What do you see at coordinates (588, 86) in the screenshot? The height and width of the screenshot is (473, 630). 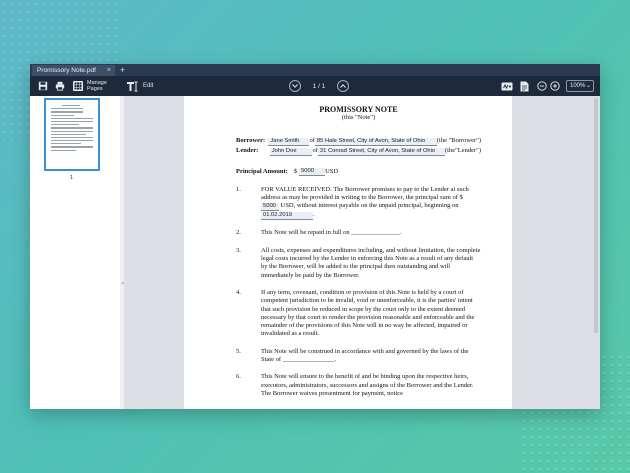 I see `chevron-down-icon: ⌄` at bounding box center [588, 86].